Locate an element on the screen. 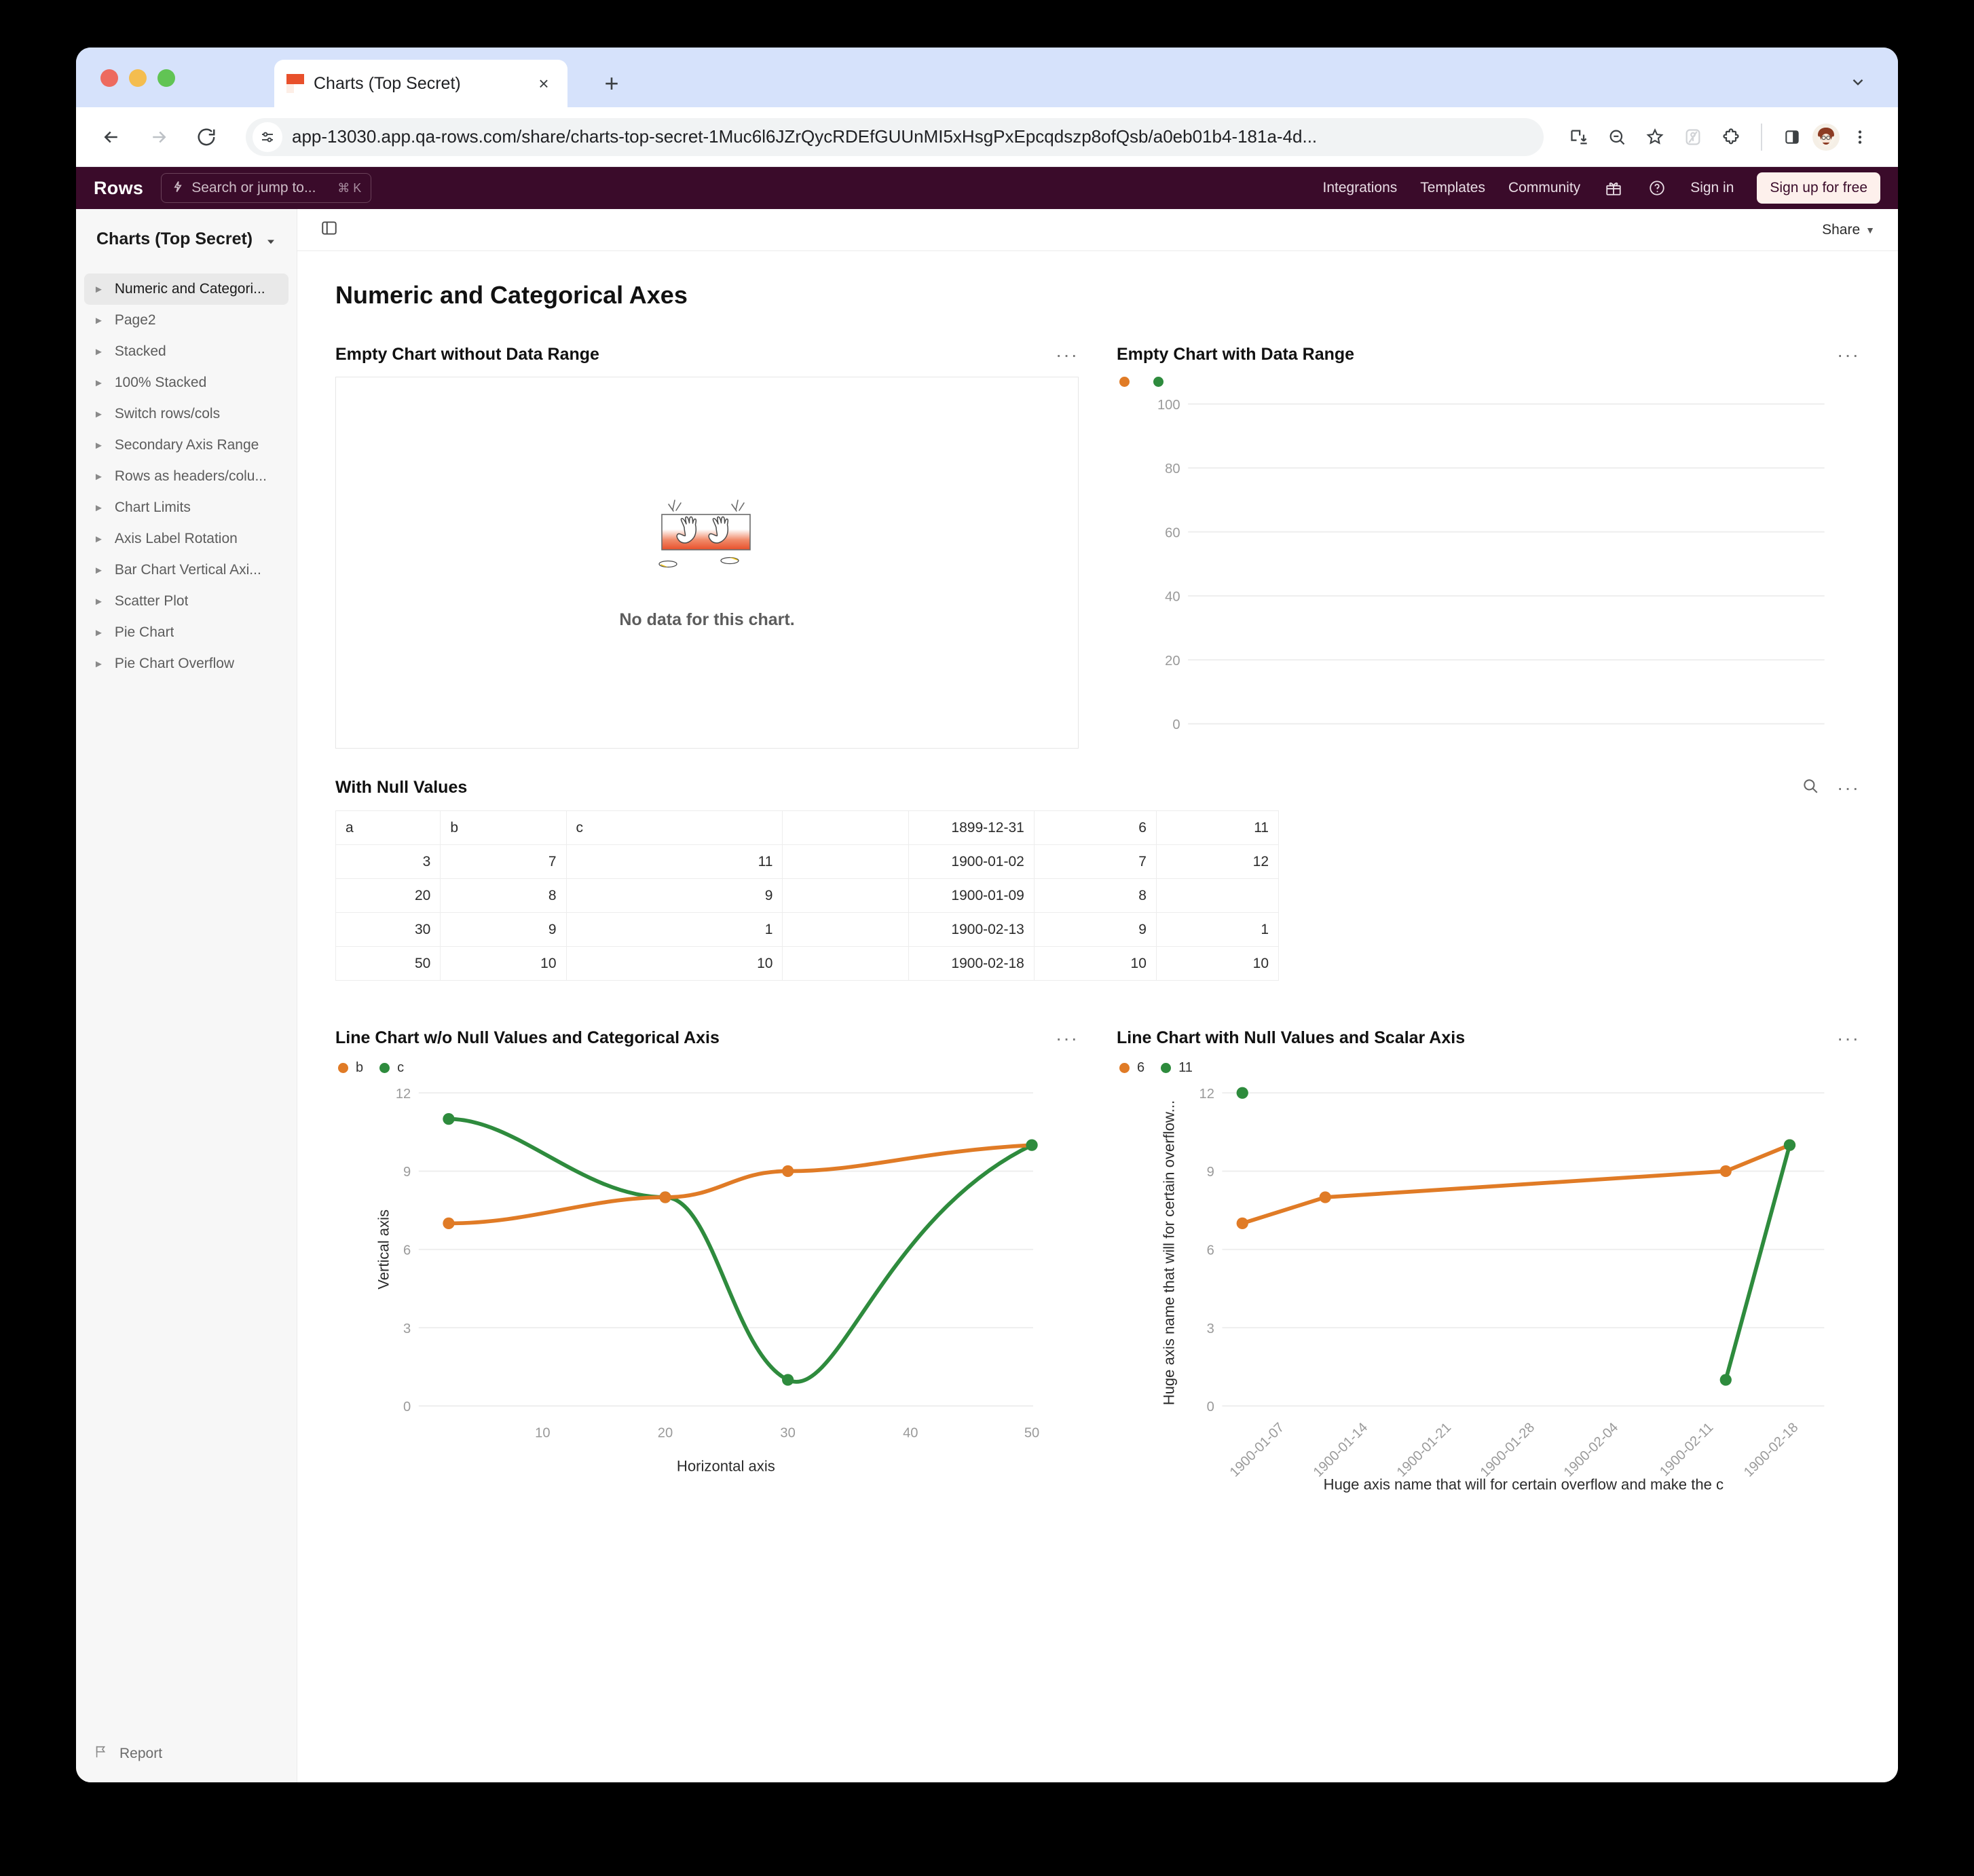 The height and width of the screenshot is (1876, 1974). cell: a is located at coordinates (388, 827).